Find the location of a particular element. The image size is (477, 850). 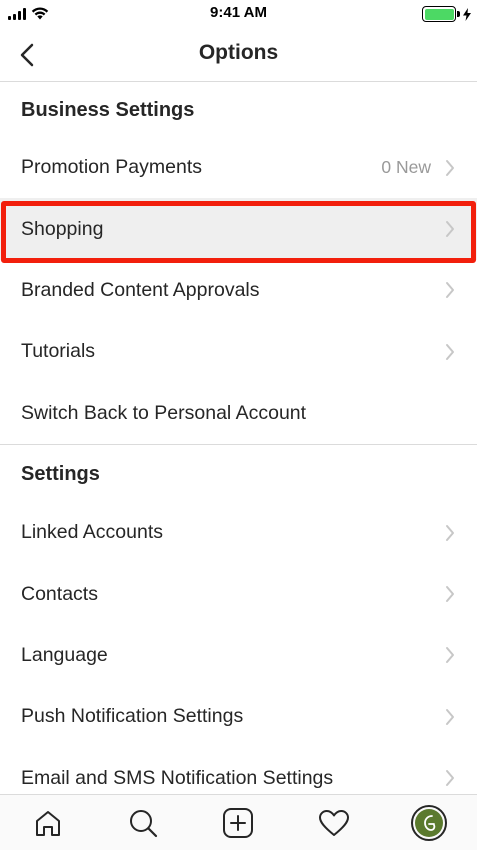

home-icon is located at coordinates (47, 823).